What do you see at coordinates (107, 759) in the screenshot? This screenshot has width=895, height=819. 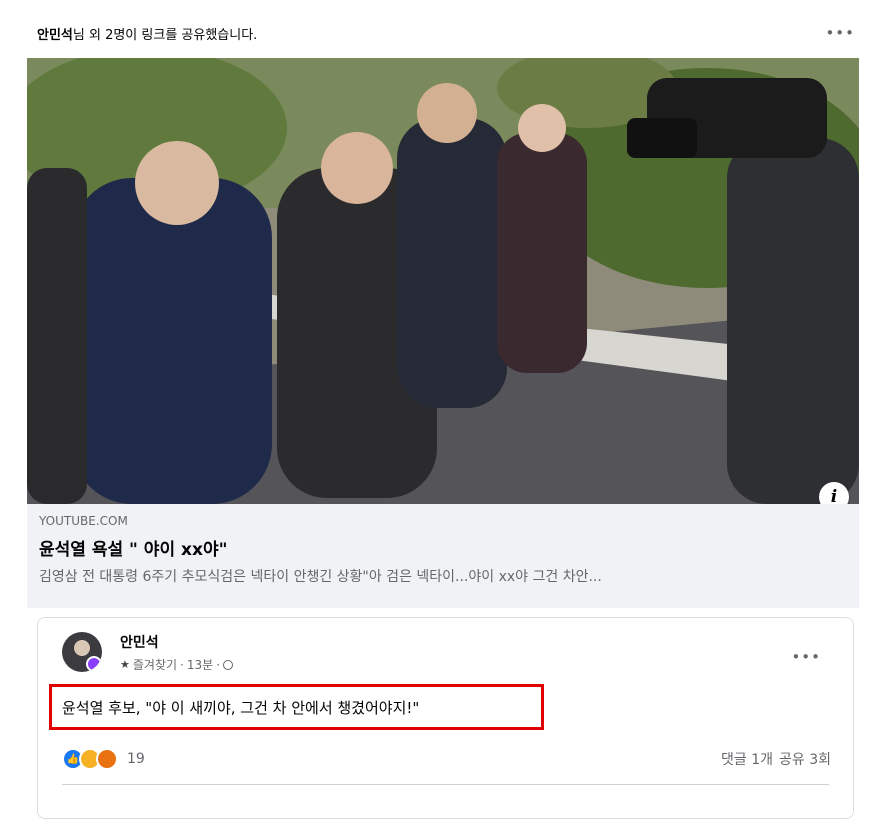 I see `angry-reaction-icon` at bounding box center [107, 759].